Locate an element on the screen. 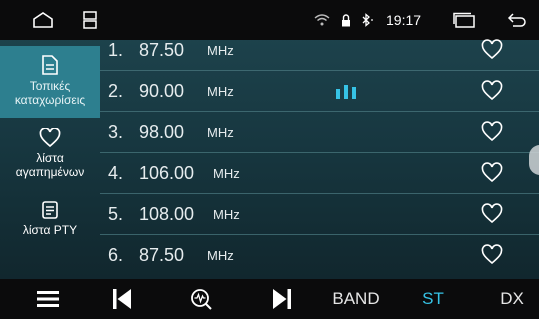 The image size is (539, 319). scan-icon is located at coordinates (201, 299).